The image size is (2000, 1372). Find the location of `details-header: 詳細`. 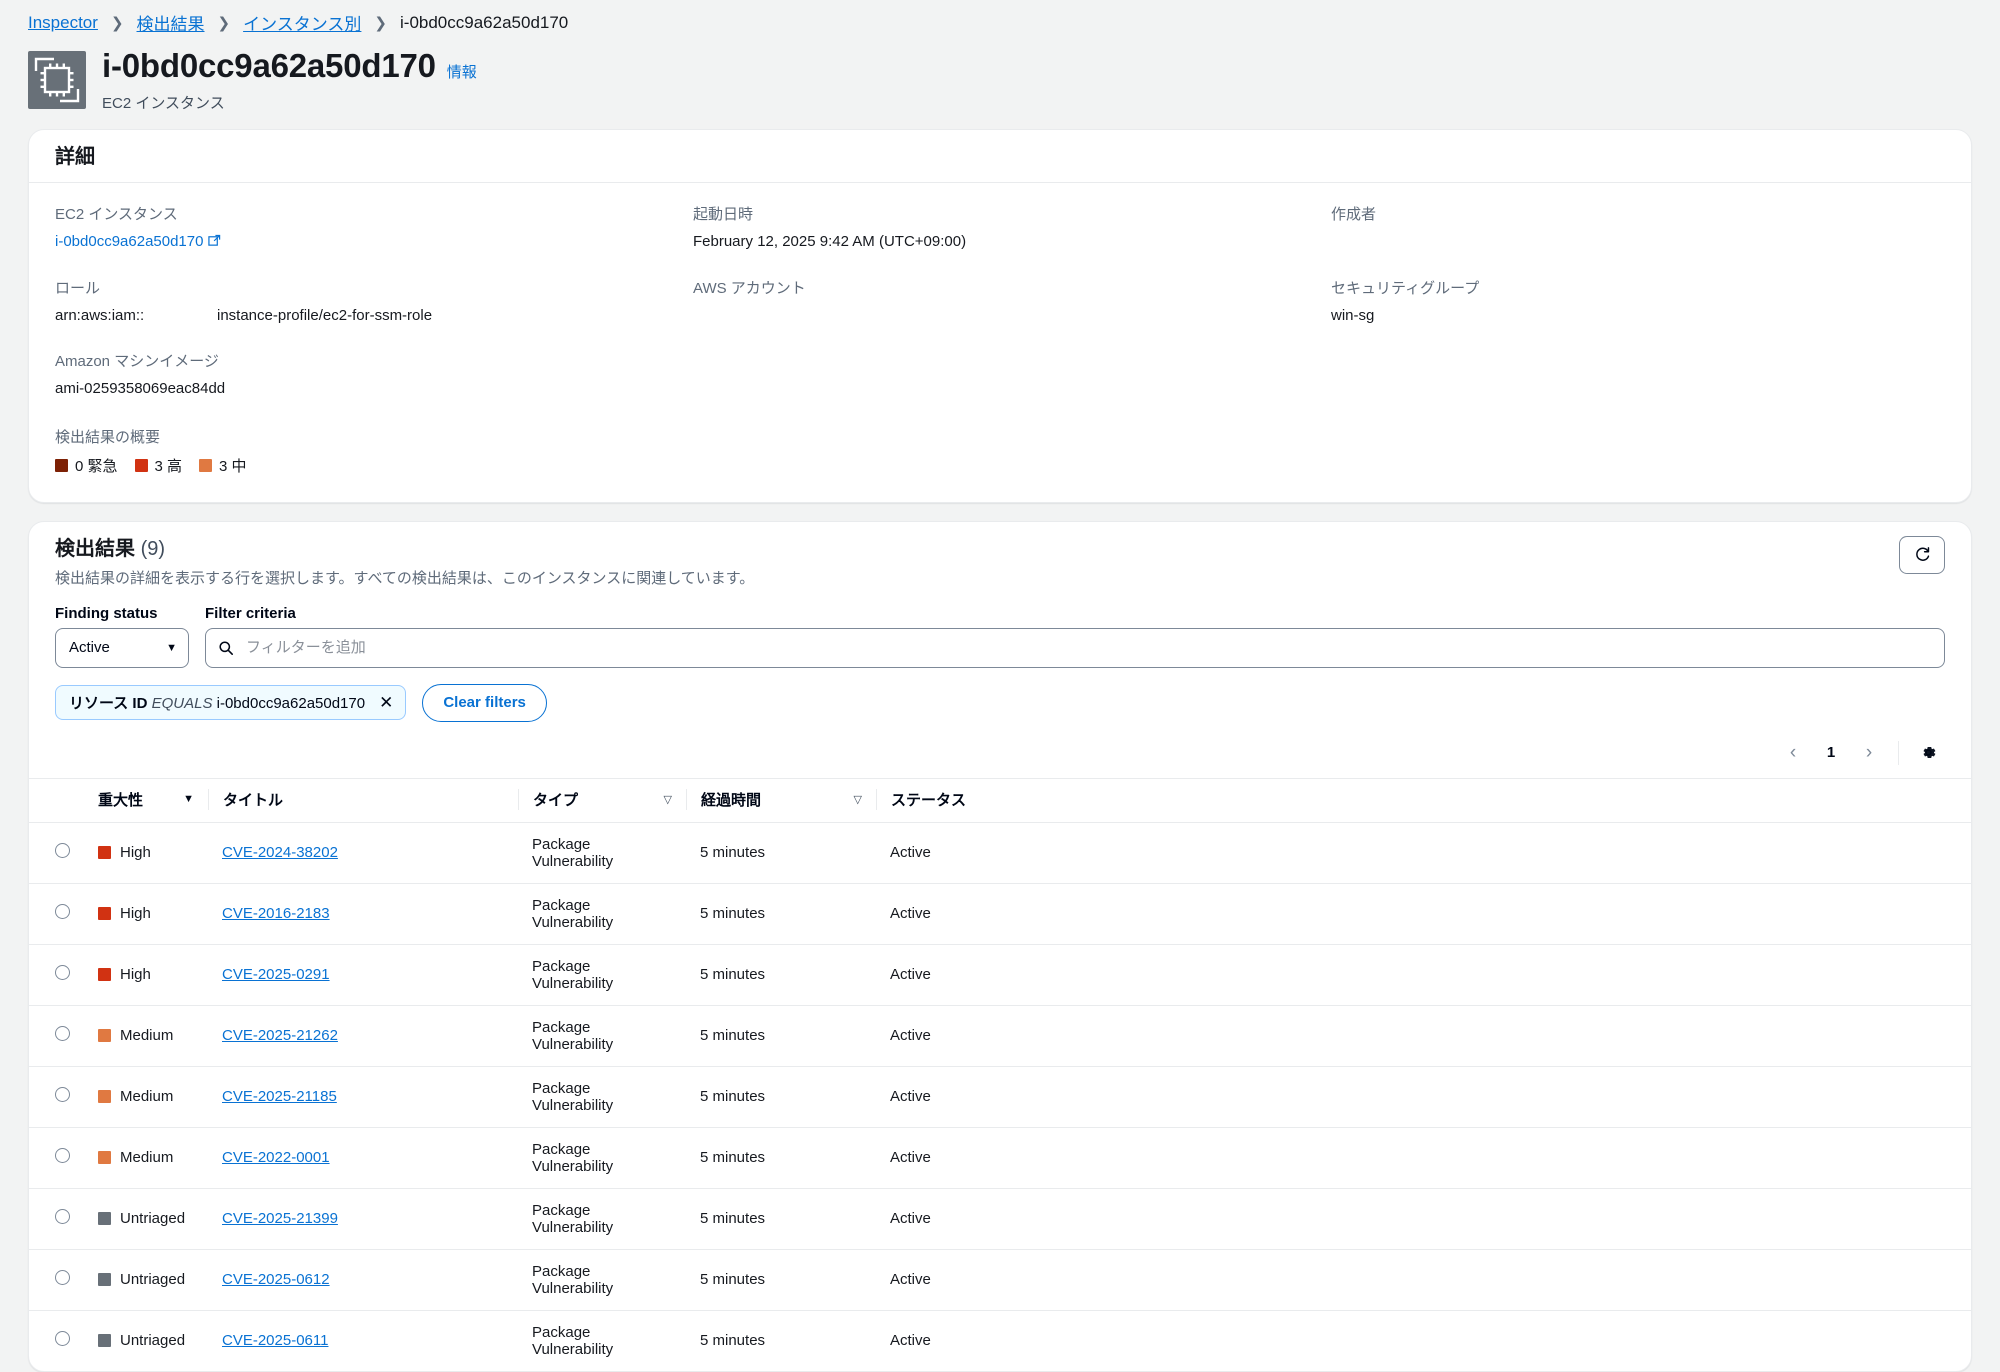

details-header: 詳細 is located at coordinates (1000, 156).